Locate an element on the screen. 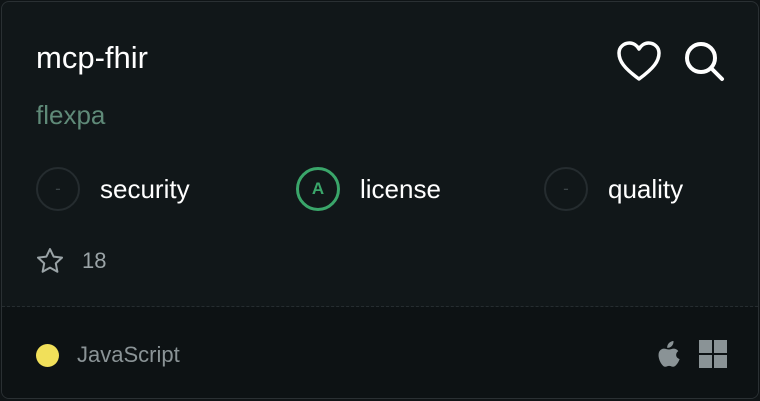  search-button is located at coordinates (704, 61).